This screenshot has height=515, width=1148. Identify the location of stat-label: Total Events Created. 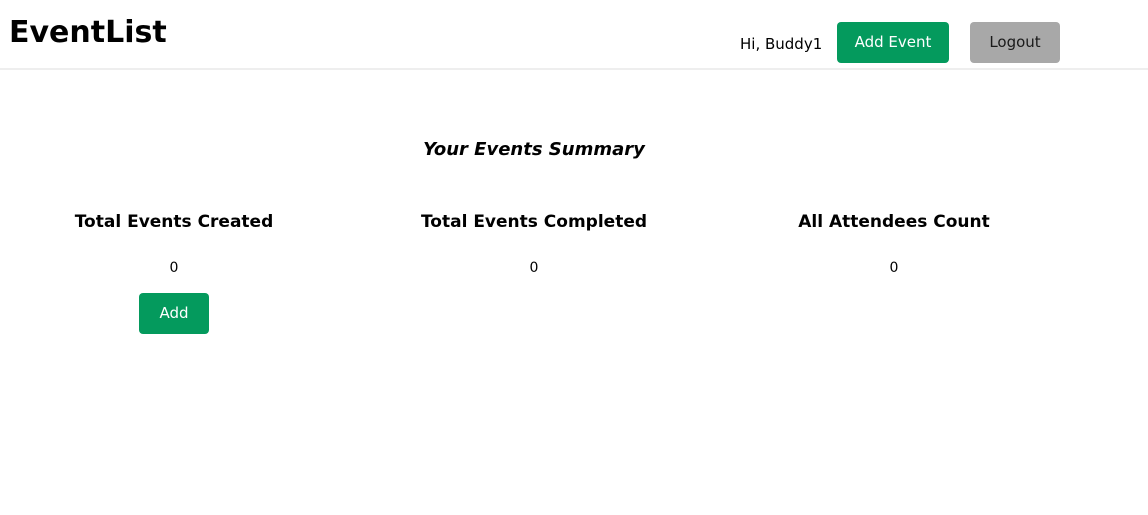
(174, 222).